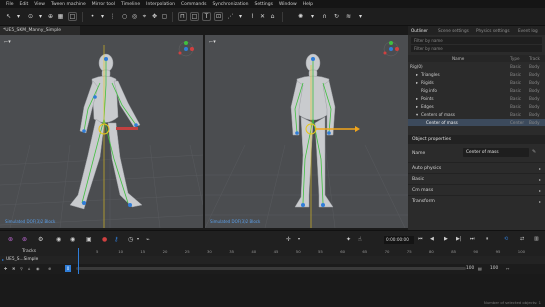  I want to click on tree-row: Rig info Basic Body, so click(476, 90).